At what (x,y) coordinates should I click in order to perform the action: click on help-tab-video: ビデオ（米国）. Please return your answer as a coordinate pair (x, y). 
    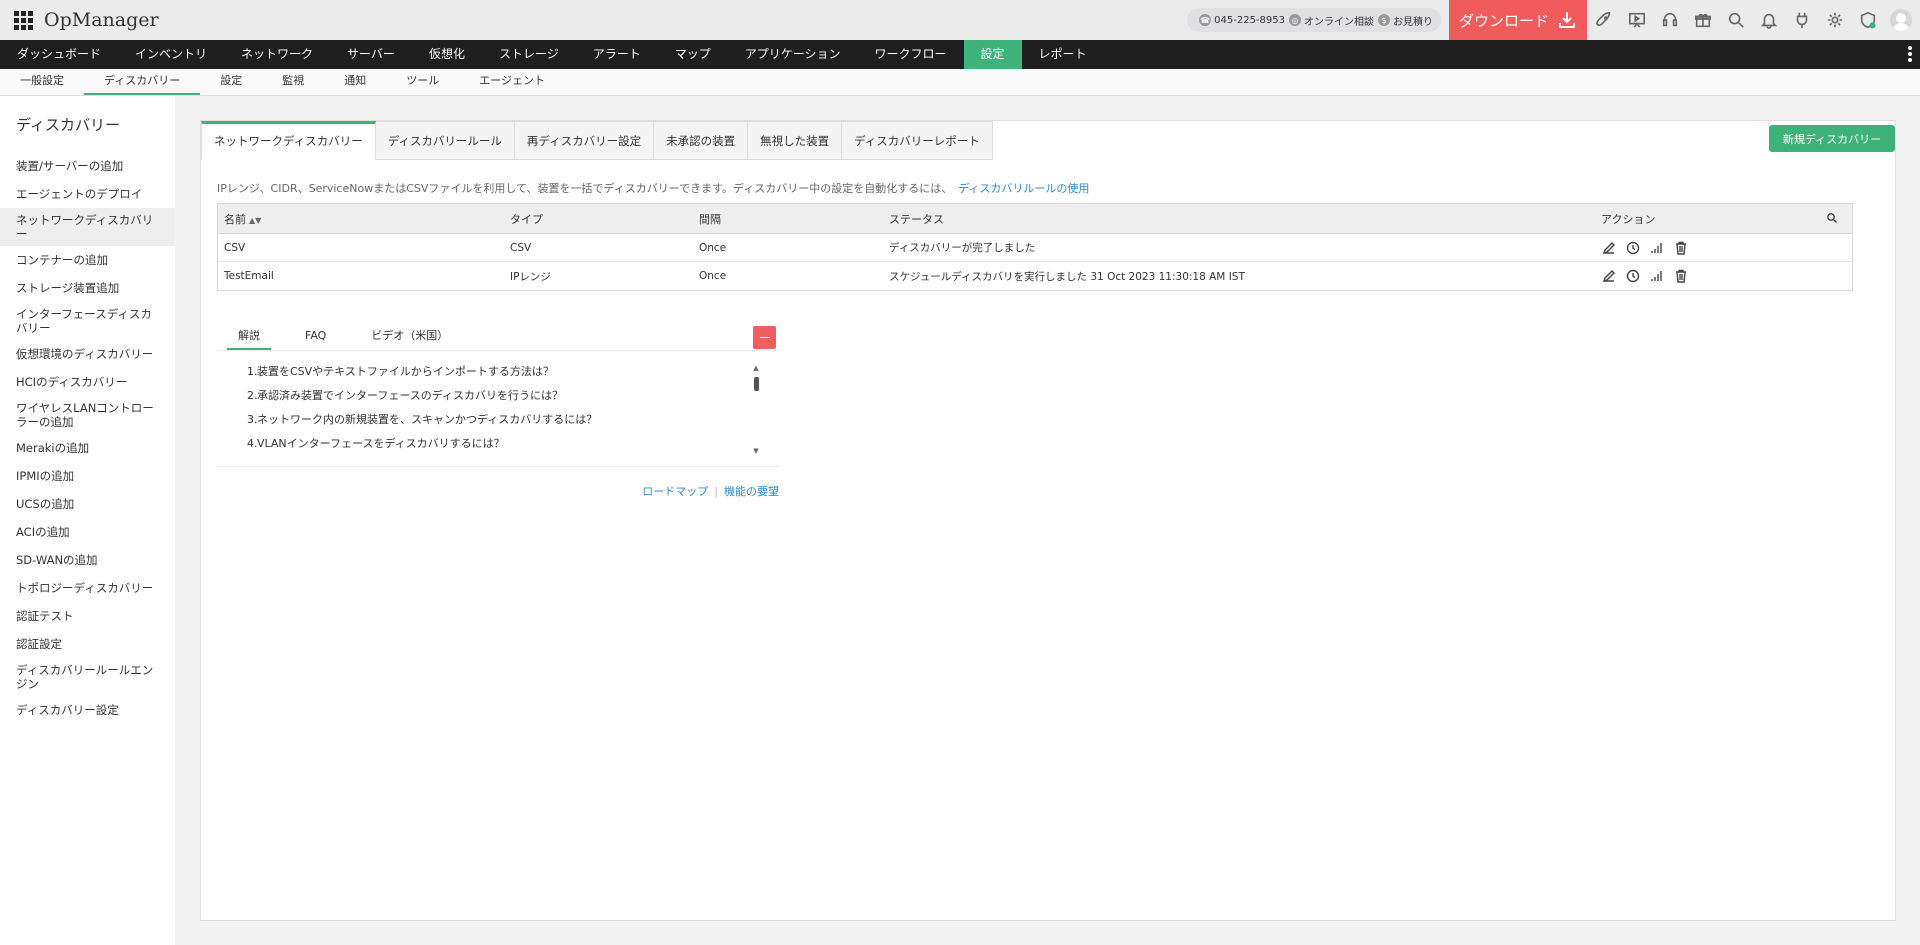
    Looking at the image, I should click on (409, 336).